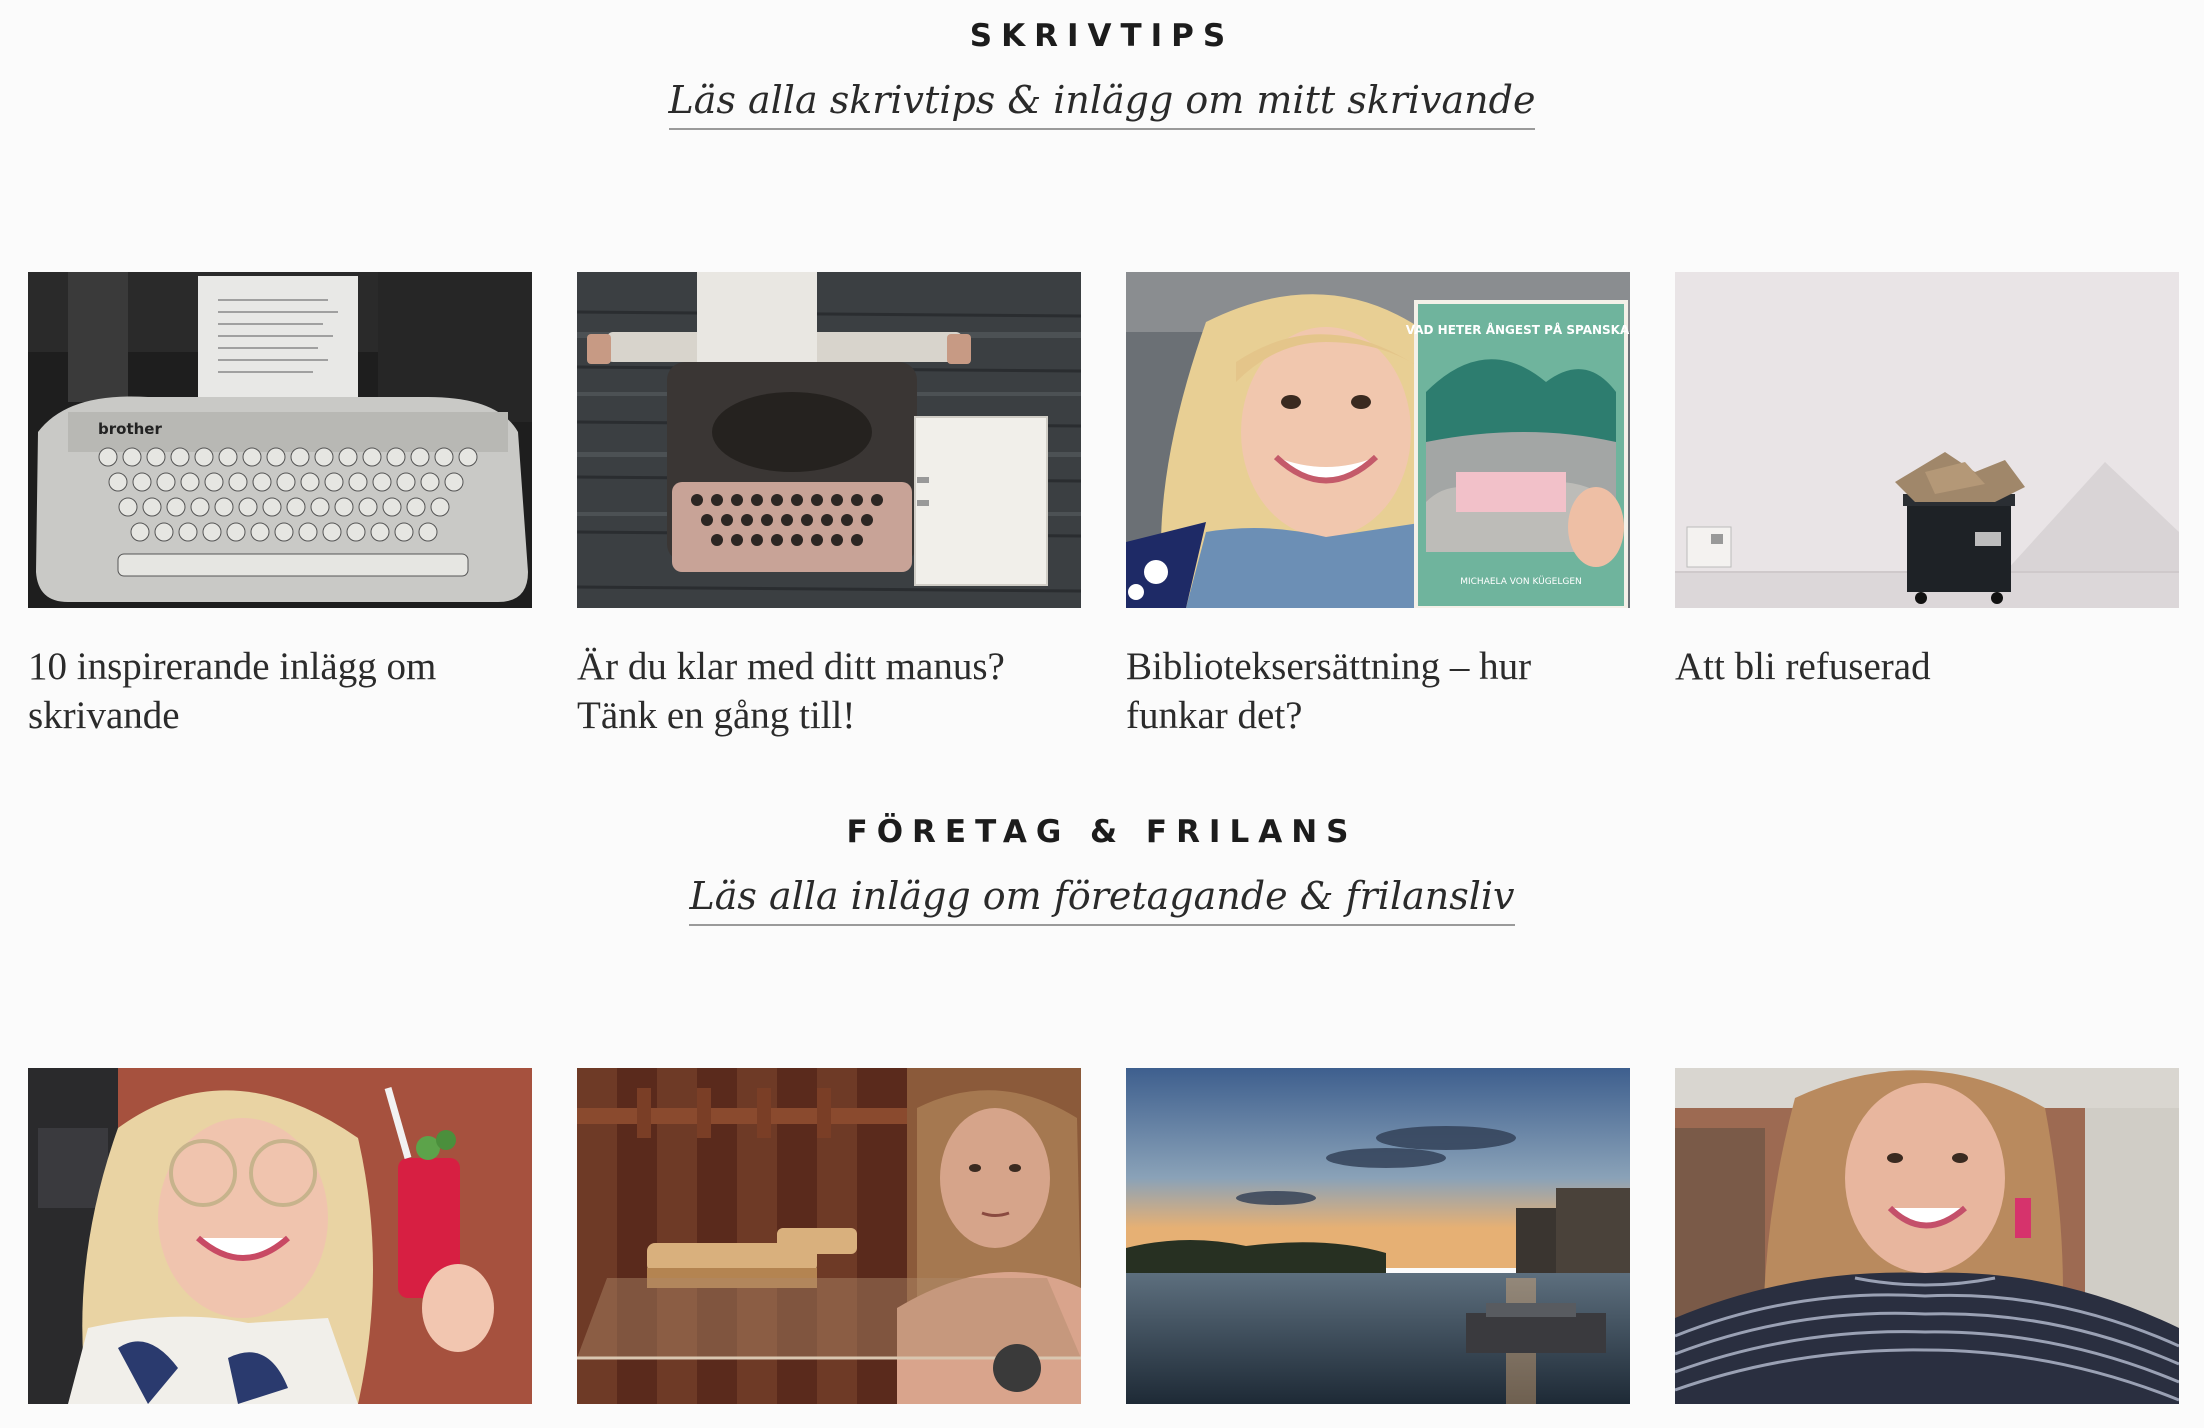 Image resolution: width=2204 pixels, height=1428 pixels. I want to click on book-cover-author: MICHAELA VON KÜGELGEN, so click(1521, 581).